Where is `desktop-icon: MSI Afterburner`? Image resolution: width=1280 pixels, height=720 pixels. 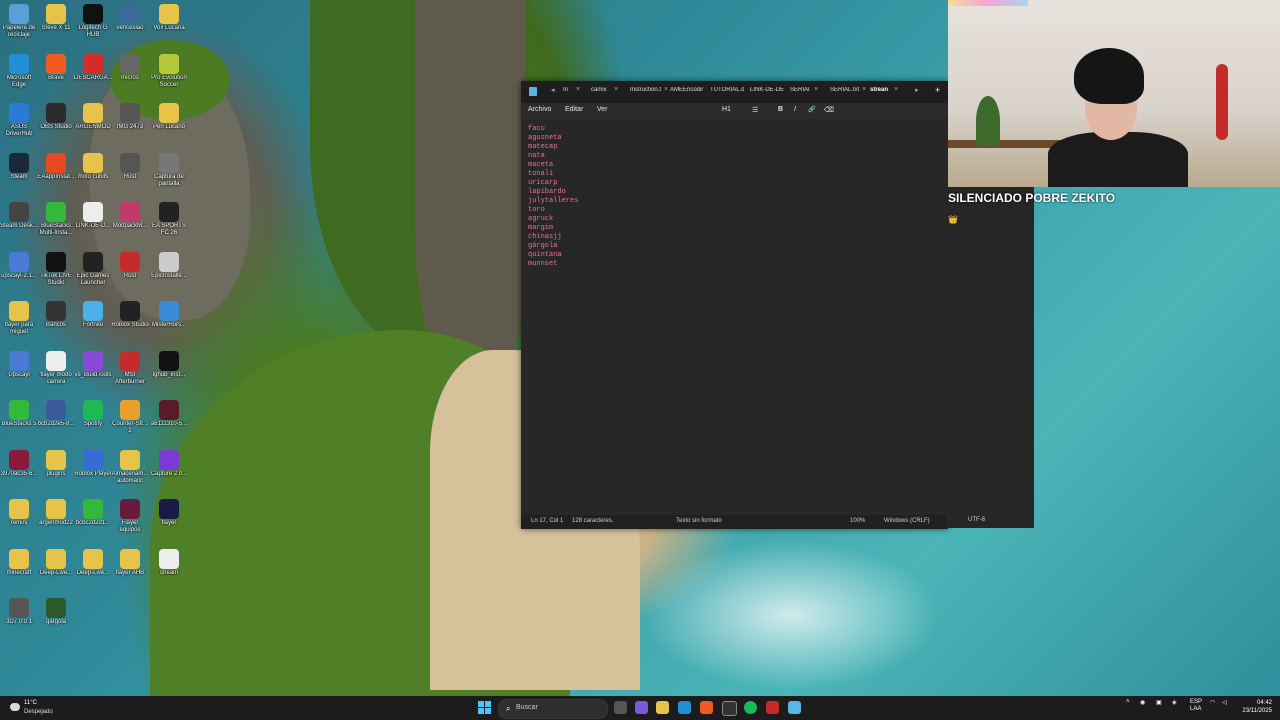
desktop-icon: MSI Afterburner is located at coordinates (130, 373).